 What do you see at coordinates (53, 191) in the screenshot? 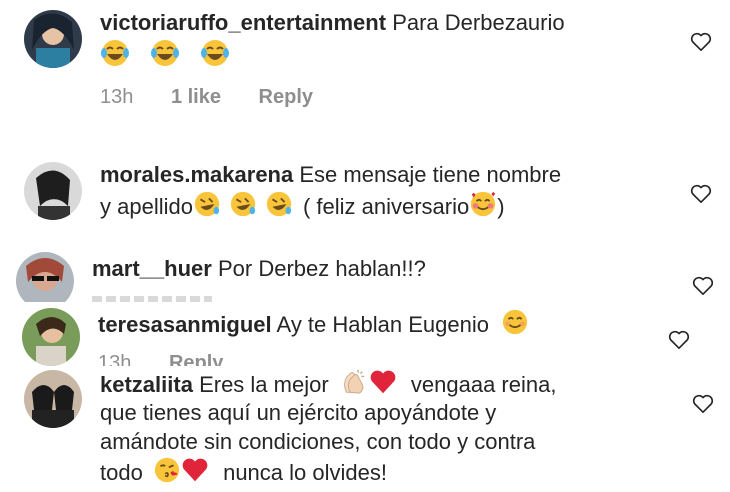
I see `avatar-morales-makarena` at bounding box center [53, 191].